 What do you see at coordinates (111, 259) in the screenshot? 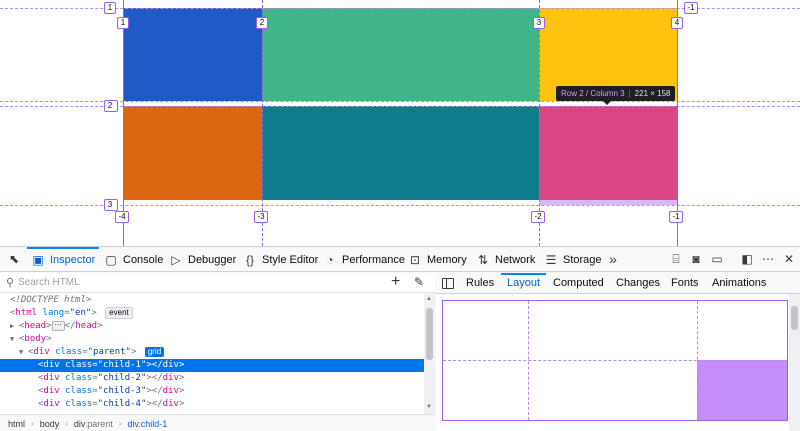
I see `console-icon: ▢` at bounding box center [111, 259].